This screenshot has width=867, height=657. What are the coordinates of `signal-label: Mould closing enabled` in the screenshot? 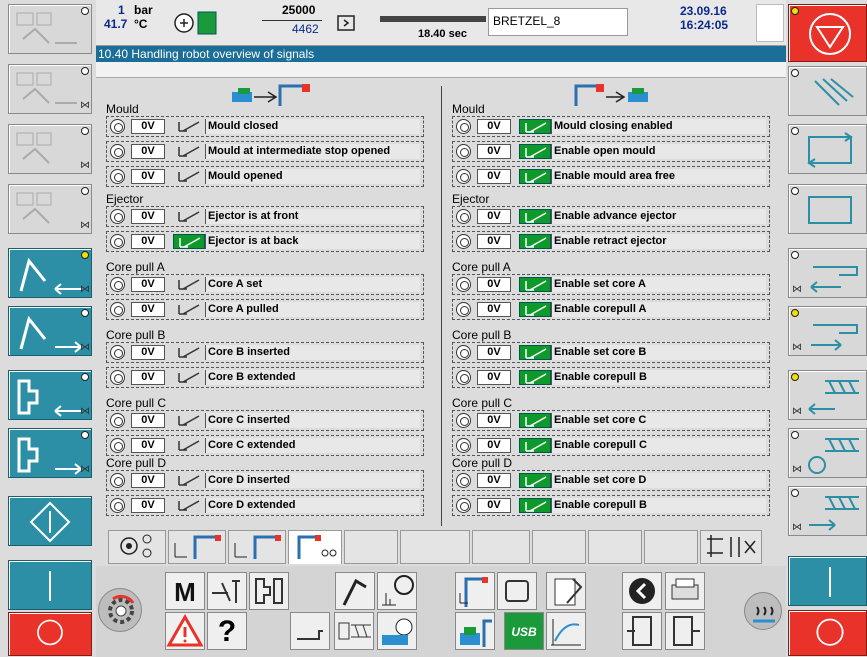 It's located at (658, 126).